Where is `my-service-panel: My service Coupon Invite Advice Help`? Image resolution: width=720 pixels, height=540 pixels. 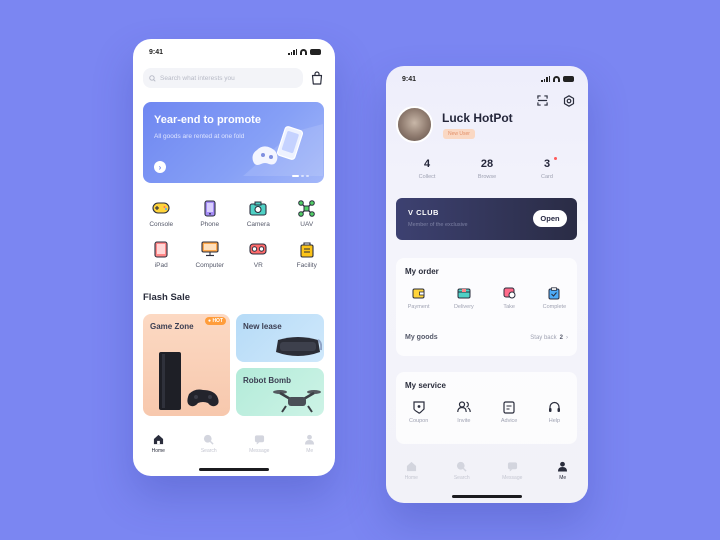
my-service-panel: My service Coupon Invite Advice Help is located at coordinates (486, 408).